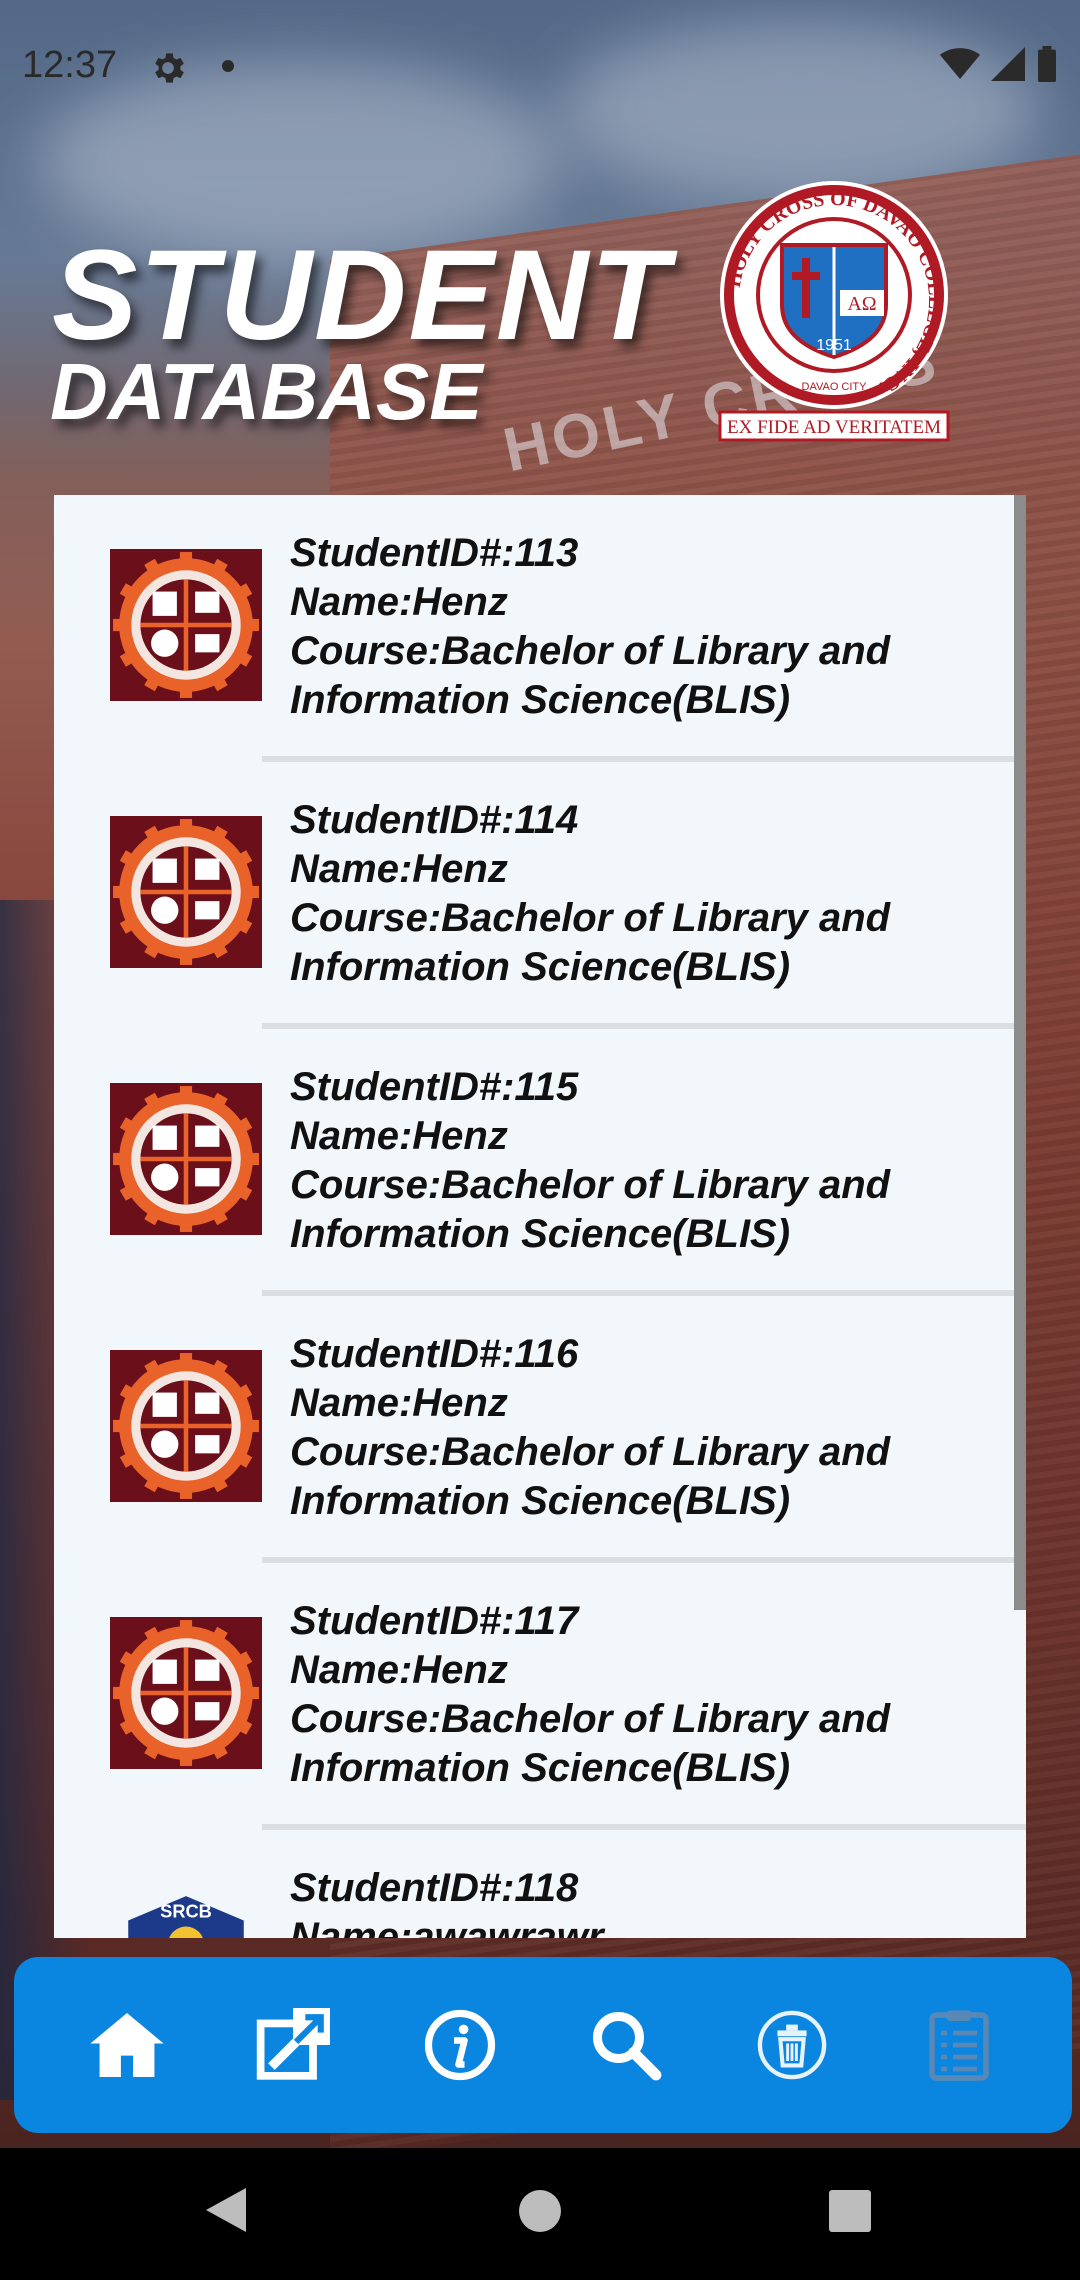 The width and height of the screenshot is (1080, 2280). What do you see at coordinates (835, 387) in the screenshot?
I see `svg-text: DAVAO CITY` at bounding box center [835, 387].